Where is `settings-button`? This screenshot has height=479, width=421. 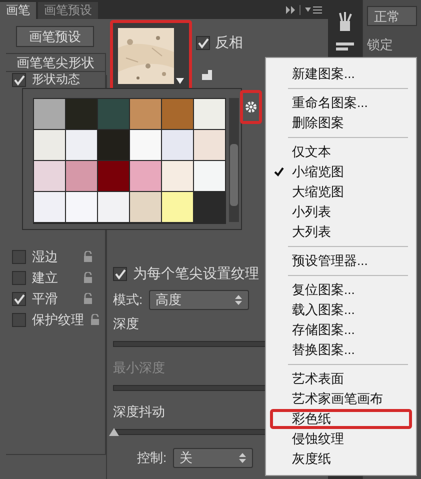
settings-button is located at coordinates (251, 107).